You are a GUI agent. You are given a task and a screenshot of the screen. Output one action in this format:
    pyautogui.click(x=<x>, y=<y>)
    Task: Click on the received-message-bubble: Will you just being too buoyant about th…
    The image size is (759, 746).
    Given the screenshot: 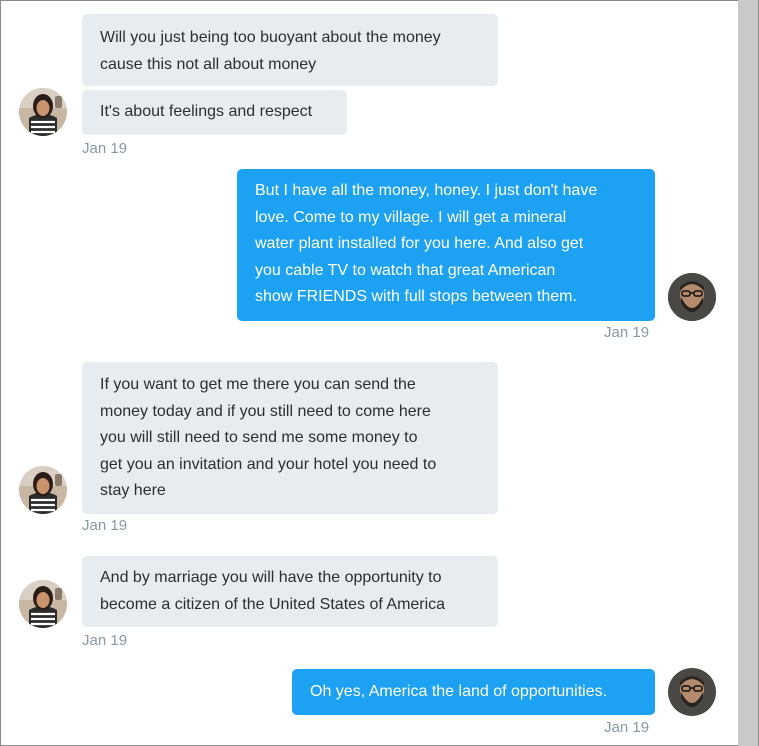 What is the action you would take?
    pyautogui.click(x=290, y=50)
    